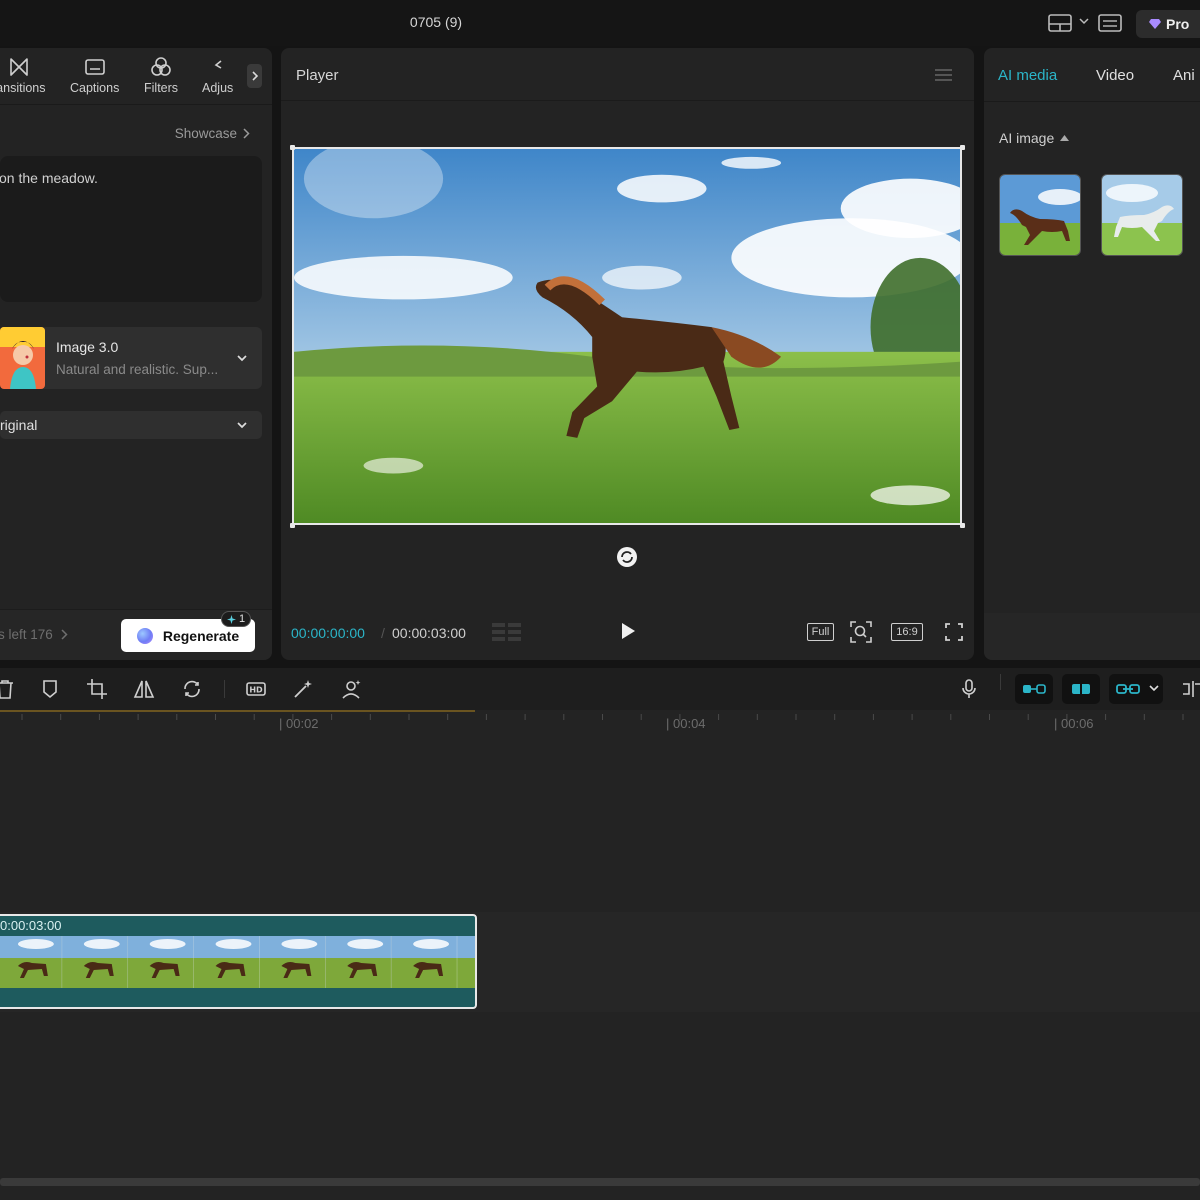 The width and height of the screenshot is (1200, 1200). I want to click on ratio-value: riginal, so click(19, 425).